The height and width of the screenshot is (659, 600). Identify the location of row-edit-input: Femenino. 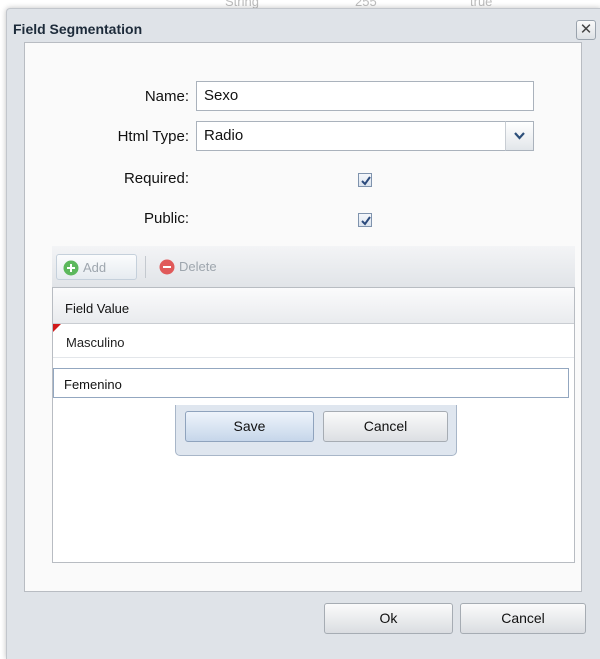
(311, 383).